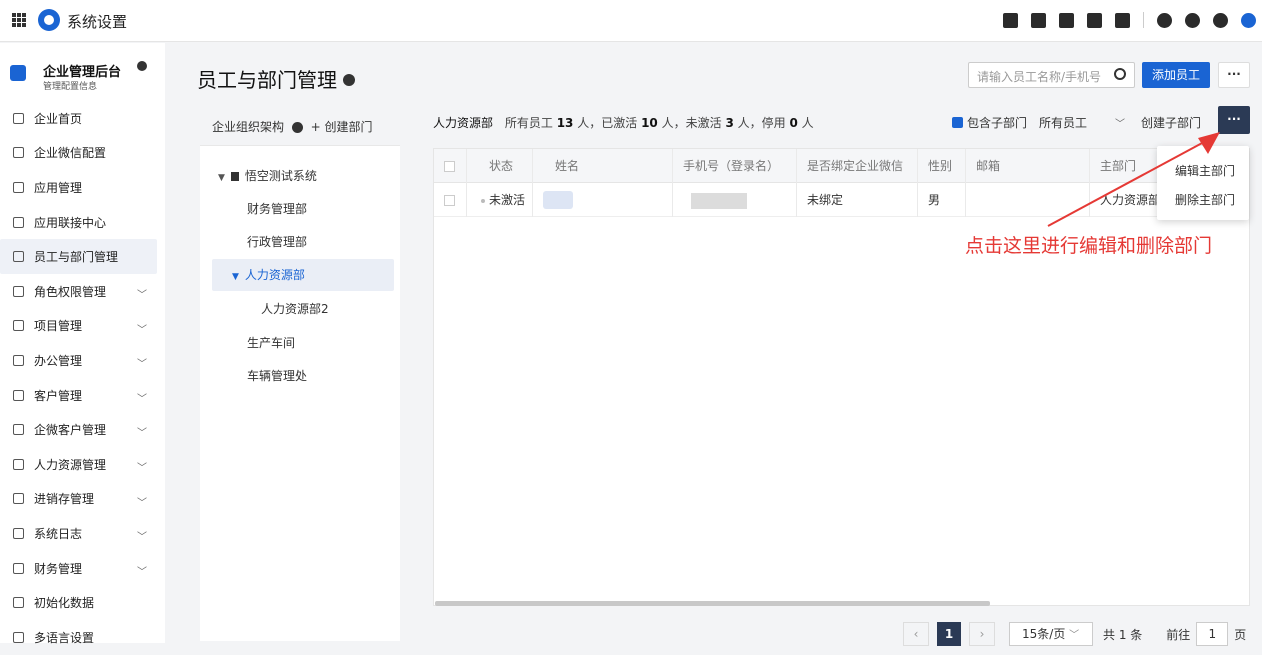 This screenshot has height=655, width=1262. Describe the element at coordinates (64, 637) in the screenshot. I see `sidebar-item-label: 多语言设置` at that location.